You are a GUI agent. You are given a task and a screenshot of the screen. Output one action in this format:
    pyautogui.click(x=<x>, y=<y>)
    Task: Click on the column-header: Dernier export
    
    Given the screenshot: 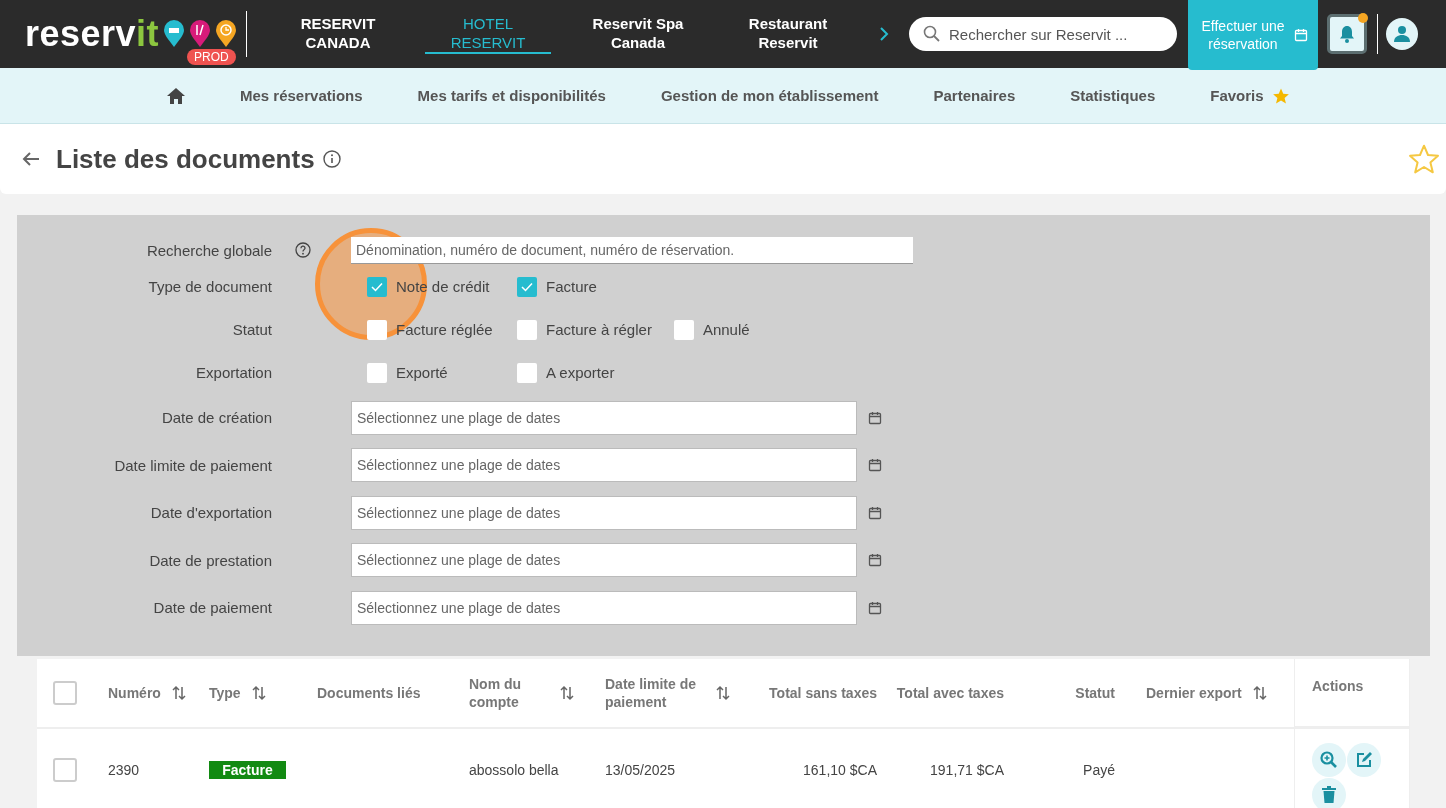 What is the action you would take?
    pyautogui.click(x=1194, y=692)
    